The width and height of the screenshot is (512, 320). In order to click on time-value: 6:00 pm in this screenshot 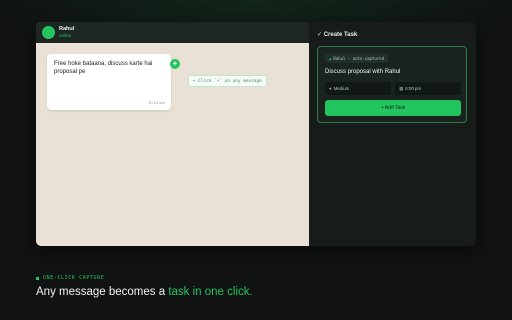, I will do `click(413, 88)`.